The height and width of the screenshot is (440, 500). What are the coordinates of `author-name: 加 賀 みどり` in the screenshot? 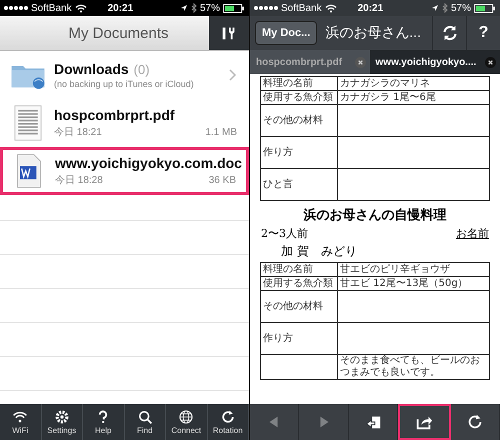 It's located at (319, 251).